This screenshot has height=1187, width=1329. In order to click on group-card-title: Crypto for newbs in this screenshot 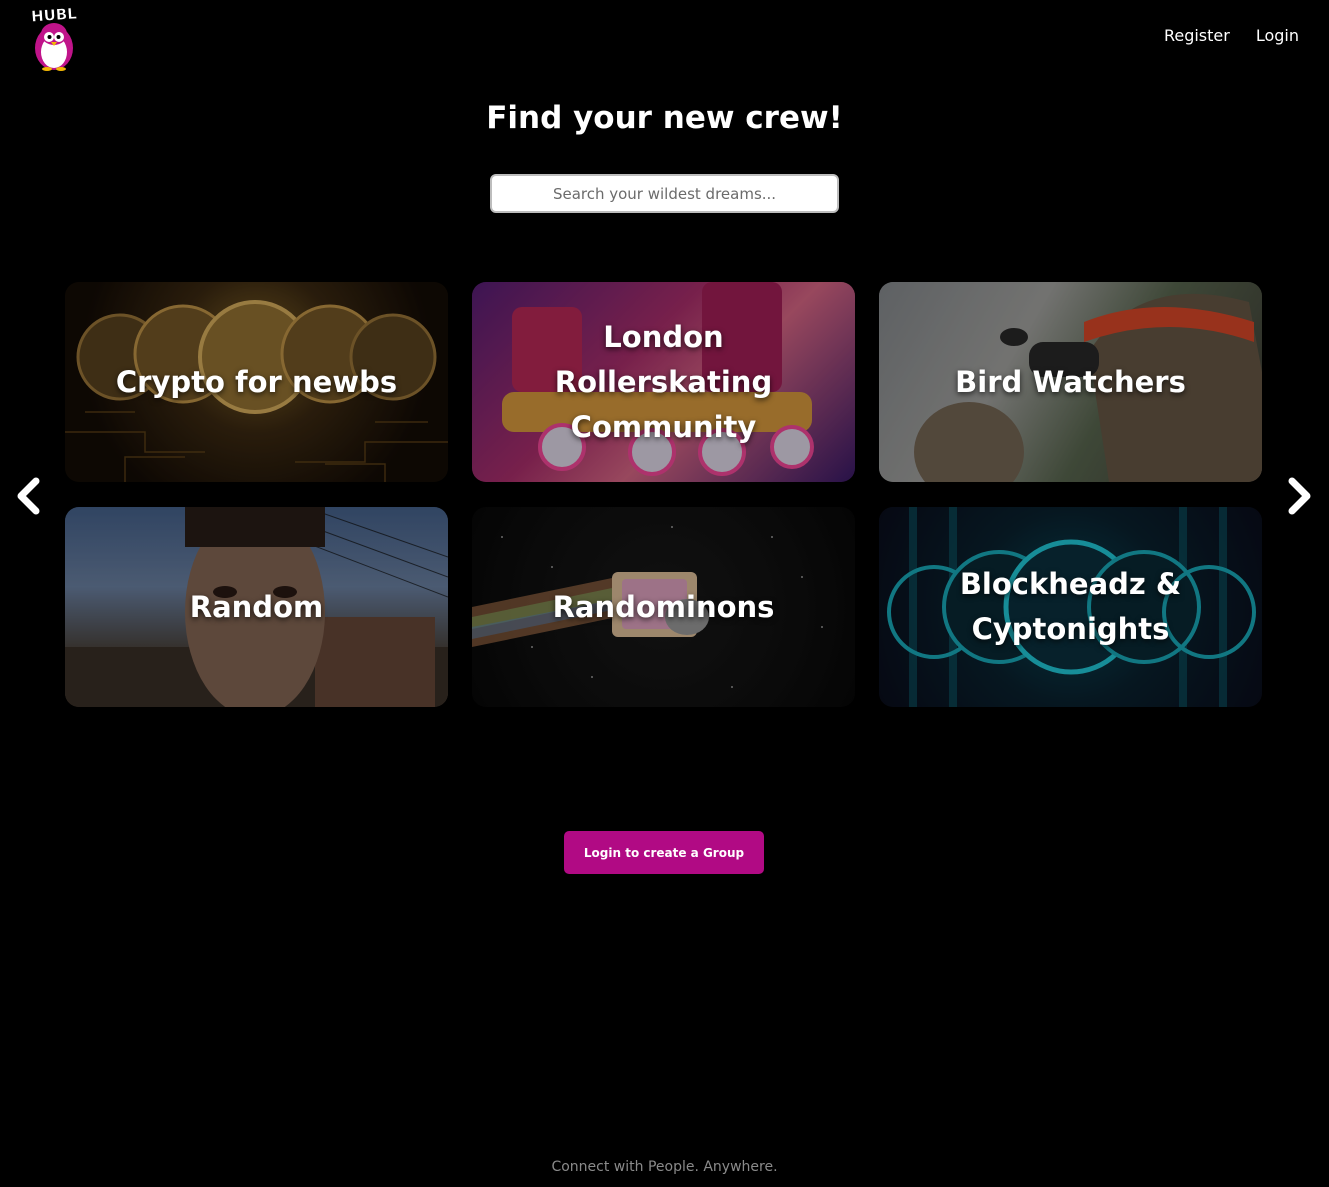, I will do `click(256, 381)`.